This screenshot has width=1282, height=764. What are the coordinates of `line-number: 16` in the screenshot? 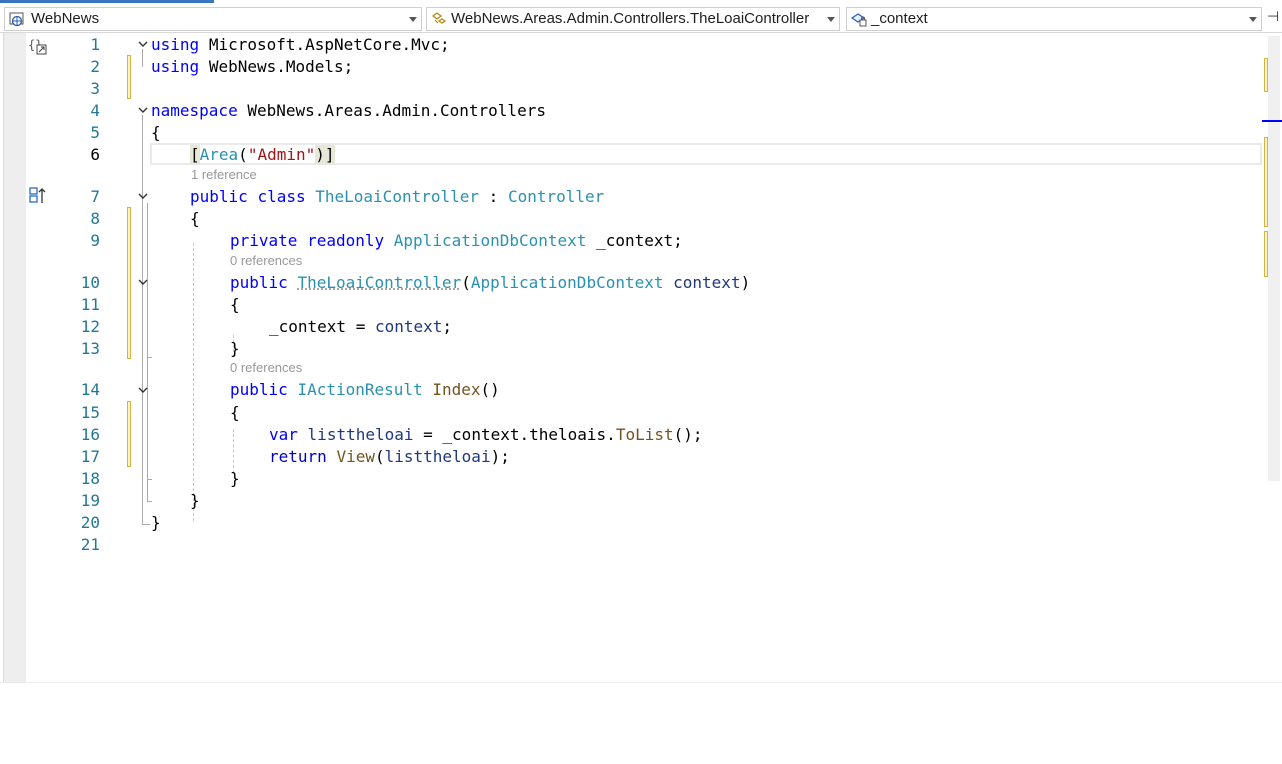 It's located at (90, 434).